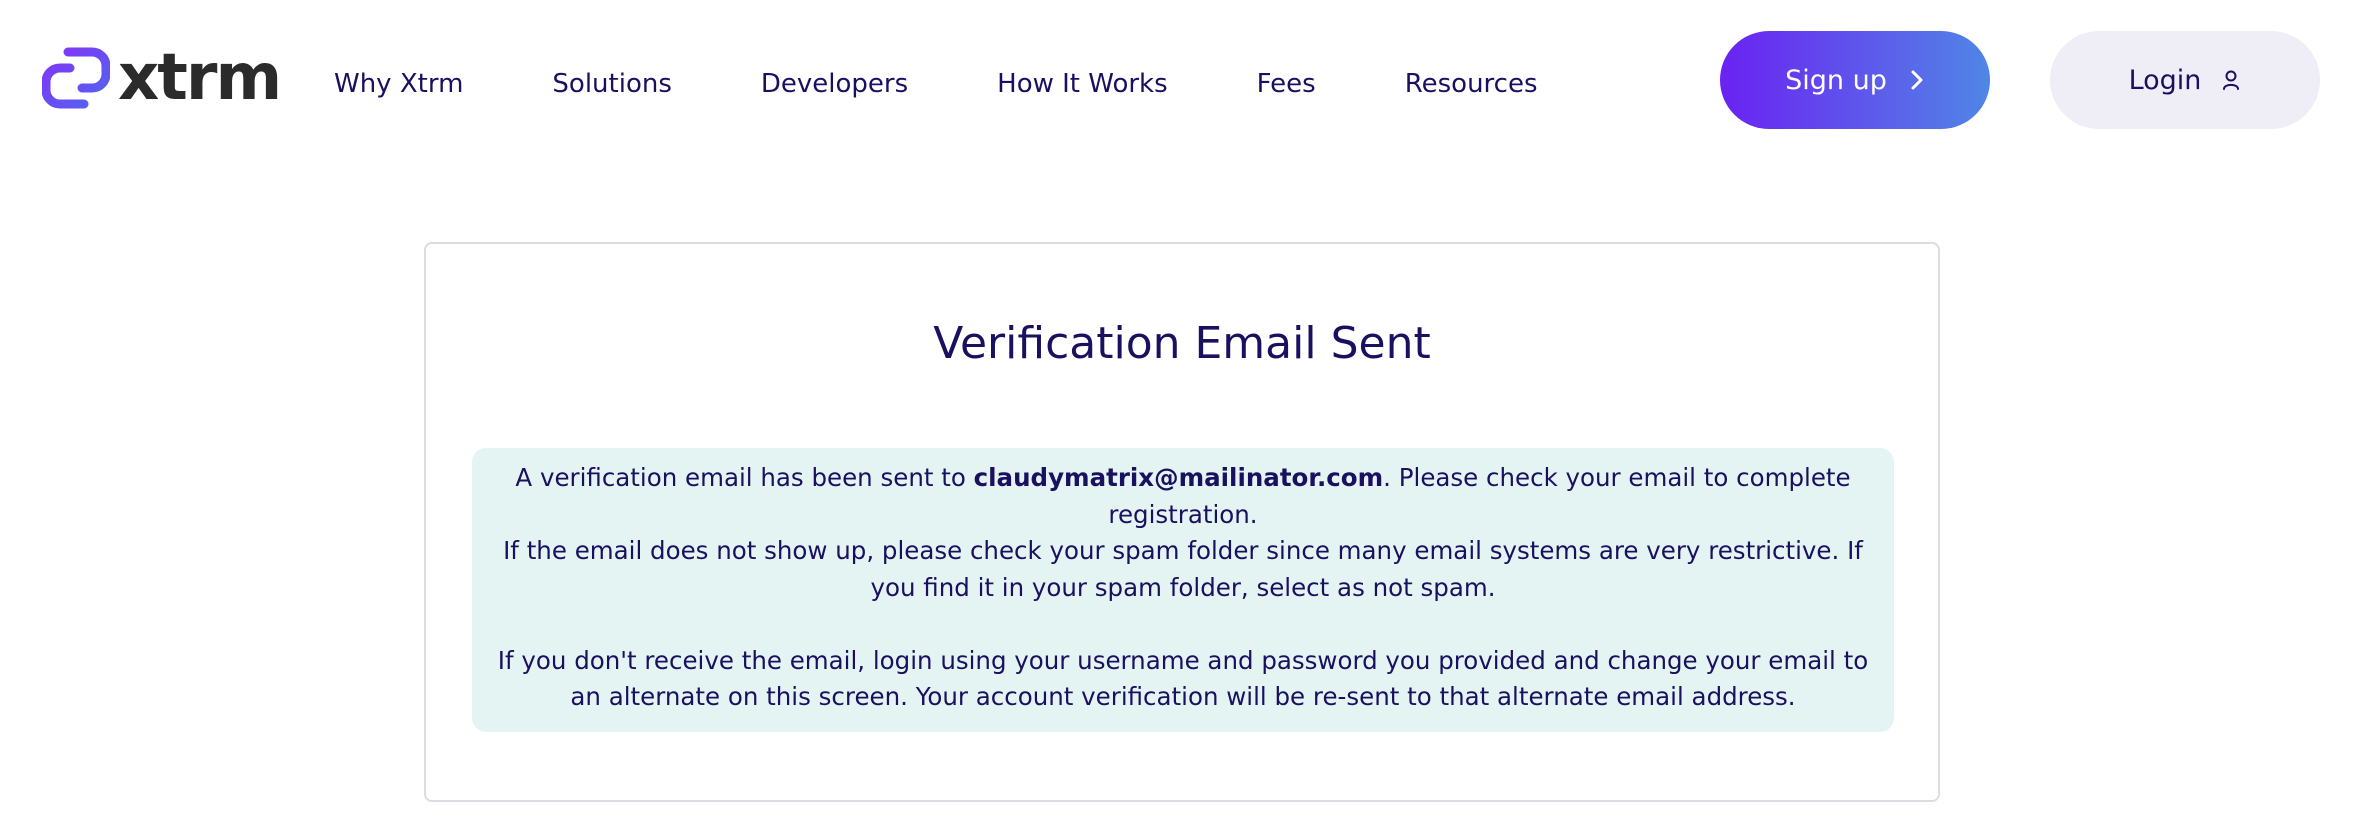 The height and width of the screenshot is (830, 2360). What do you see at coordinates (834, 84) in the screenshot?
I see `nav-developers: Developers` at bounding box center [834, 84].